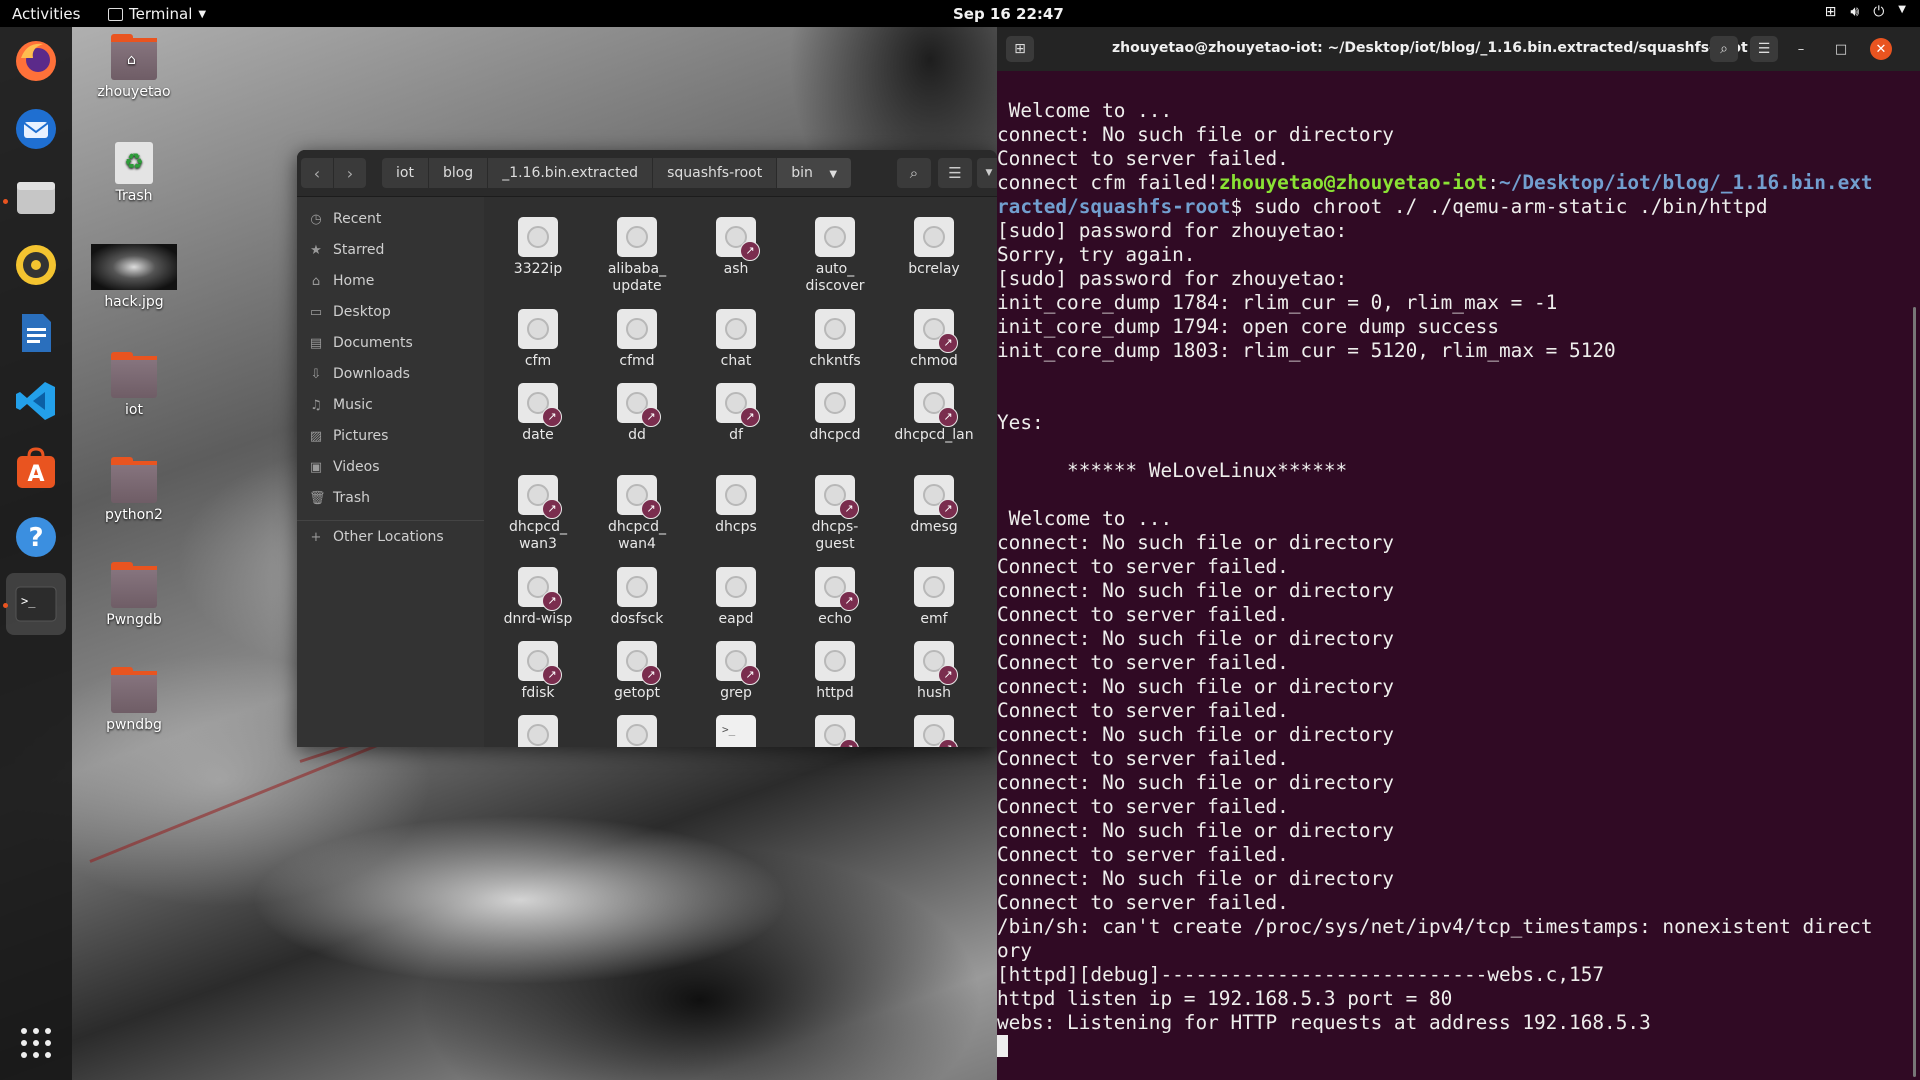  I want to click on new-tab-button: ⊞, so click(1020, 49).